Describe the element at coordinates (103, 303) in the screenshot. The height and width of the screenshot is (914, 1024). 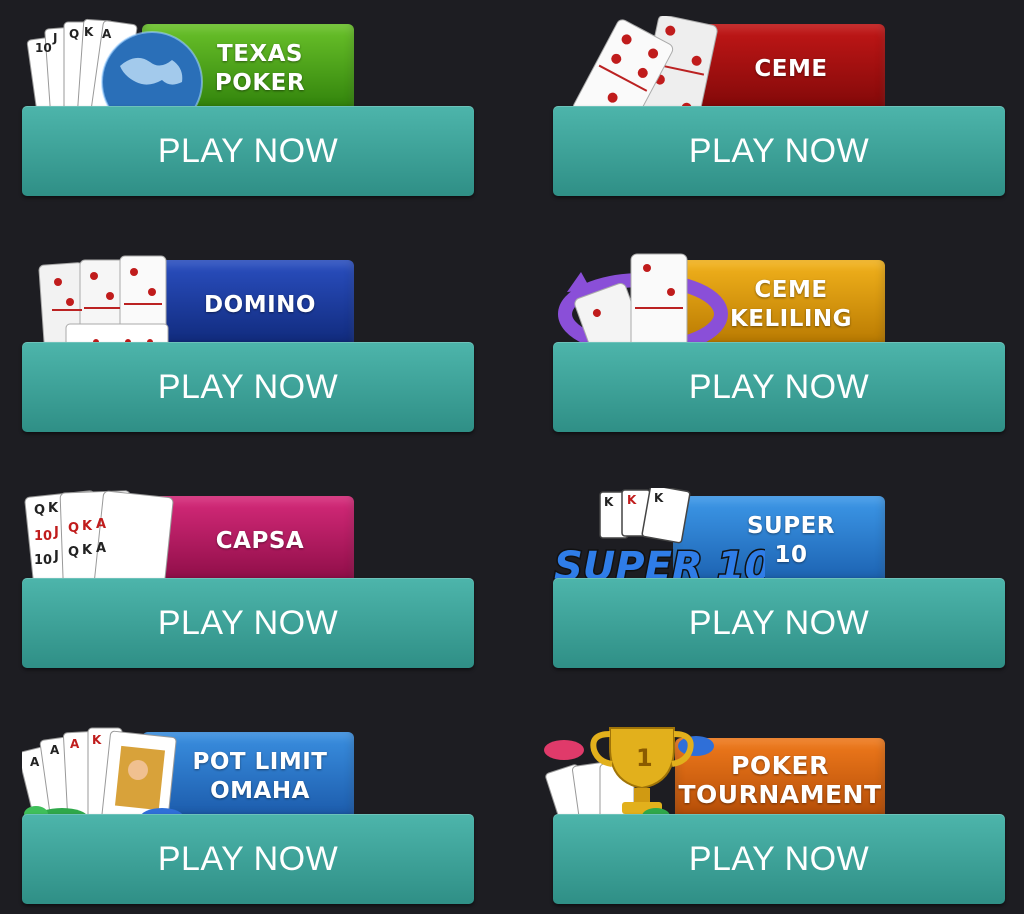
I see `dominoes-icon` at that location.